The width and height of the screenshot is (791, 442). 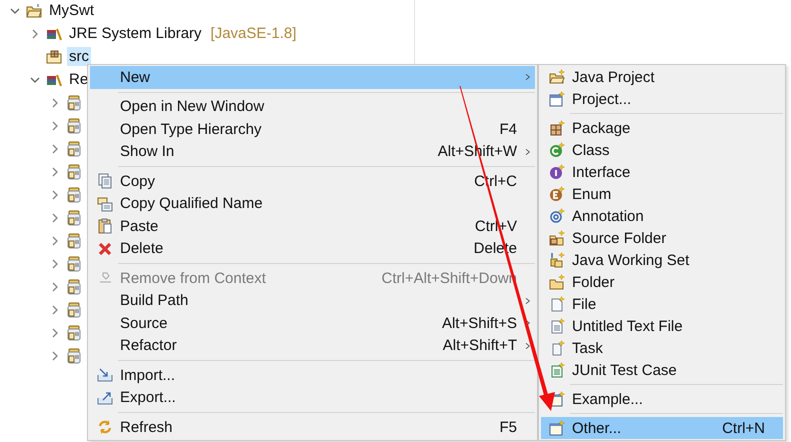 I want to click on menu-item: Task, so click(x=662, y=348).